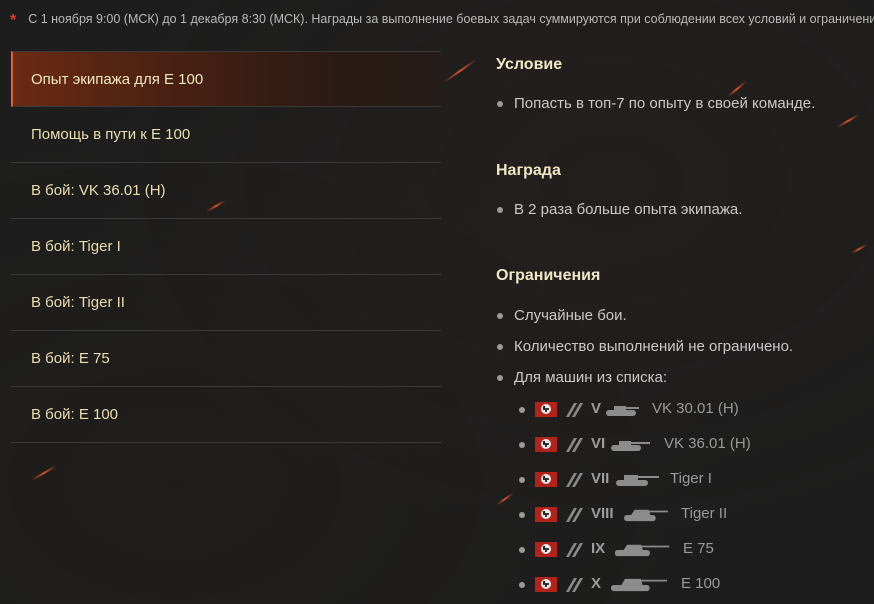 The height and width of the screenshot is (604, 874). What do you see at coordinates (681, 316) in the screenshot?
I see `restriction-item: Случайные бои.` at bounding box center [681, 316].